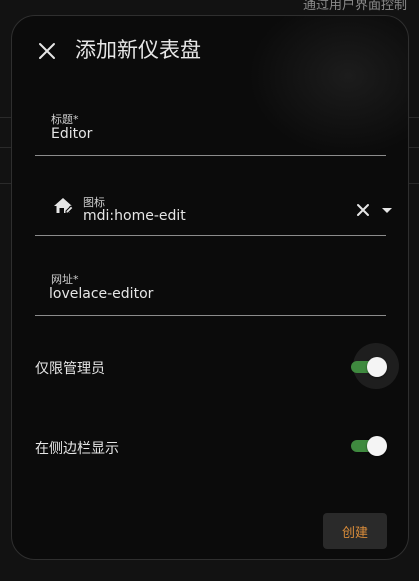  What do you see at coordinates (387, 210) in the screenshot?
I see `dropdown-arrow-icon` at bounding box center [387, 210].